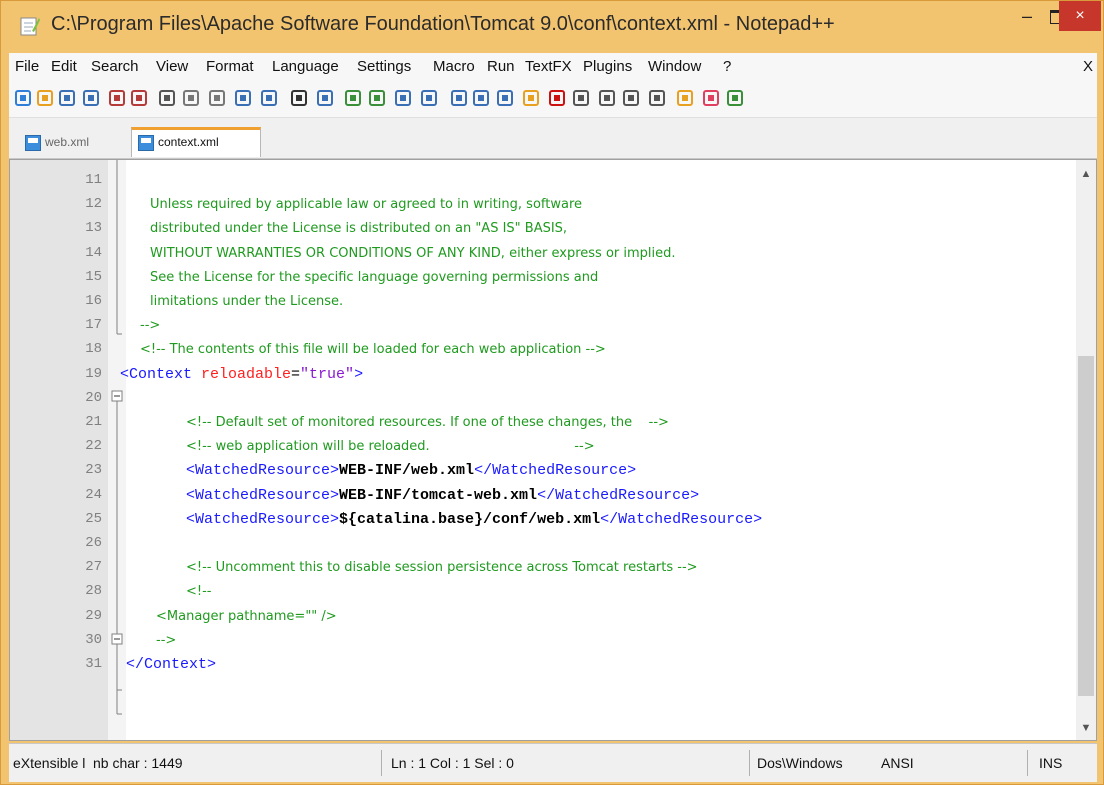 This screenshot has width=1104, height=785. What do you see at coordinates (359, 374) in the screenshot?
I see `code-token: >` at bounding box center [359, 374].